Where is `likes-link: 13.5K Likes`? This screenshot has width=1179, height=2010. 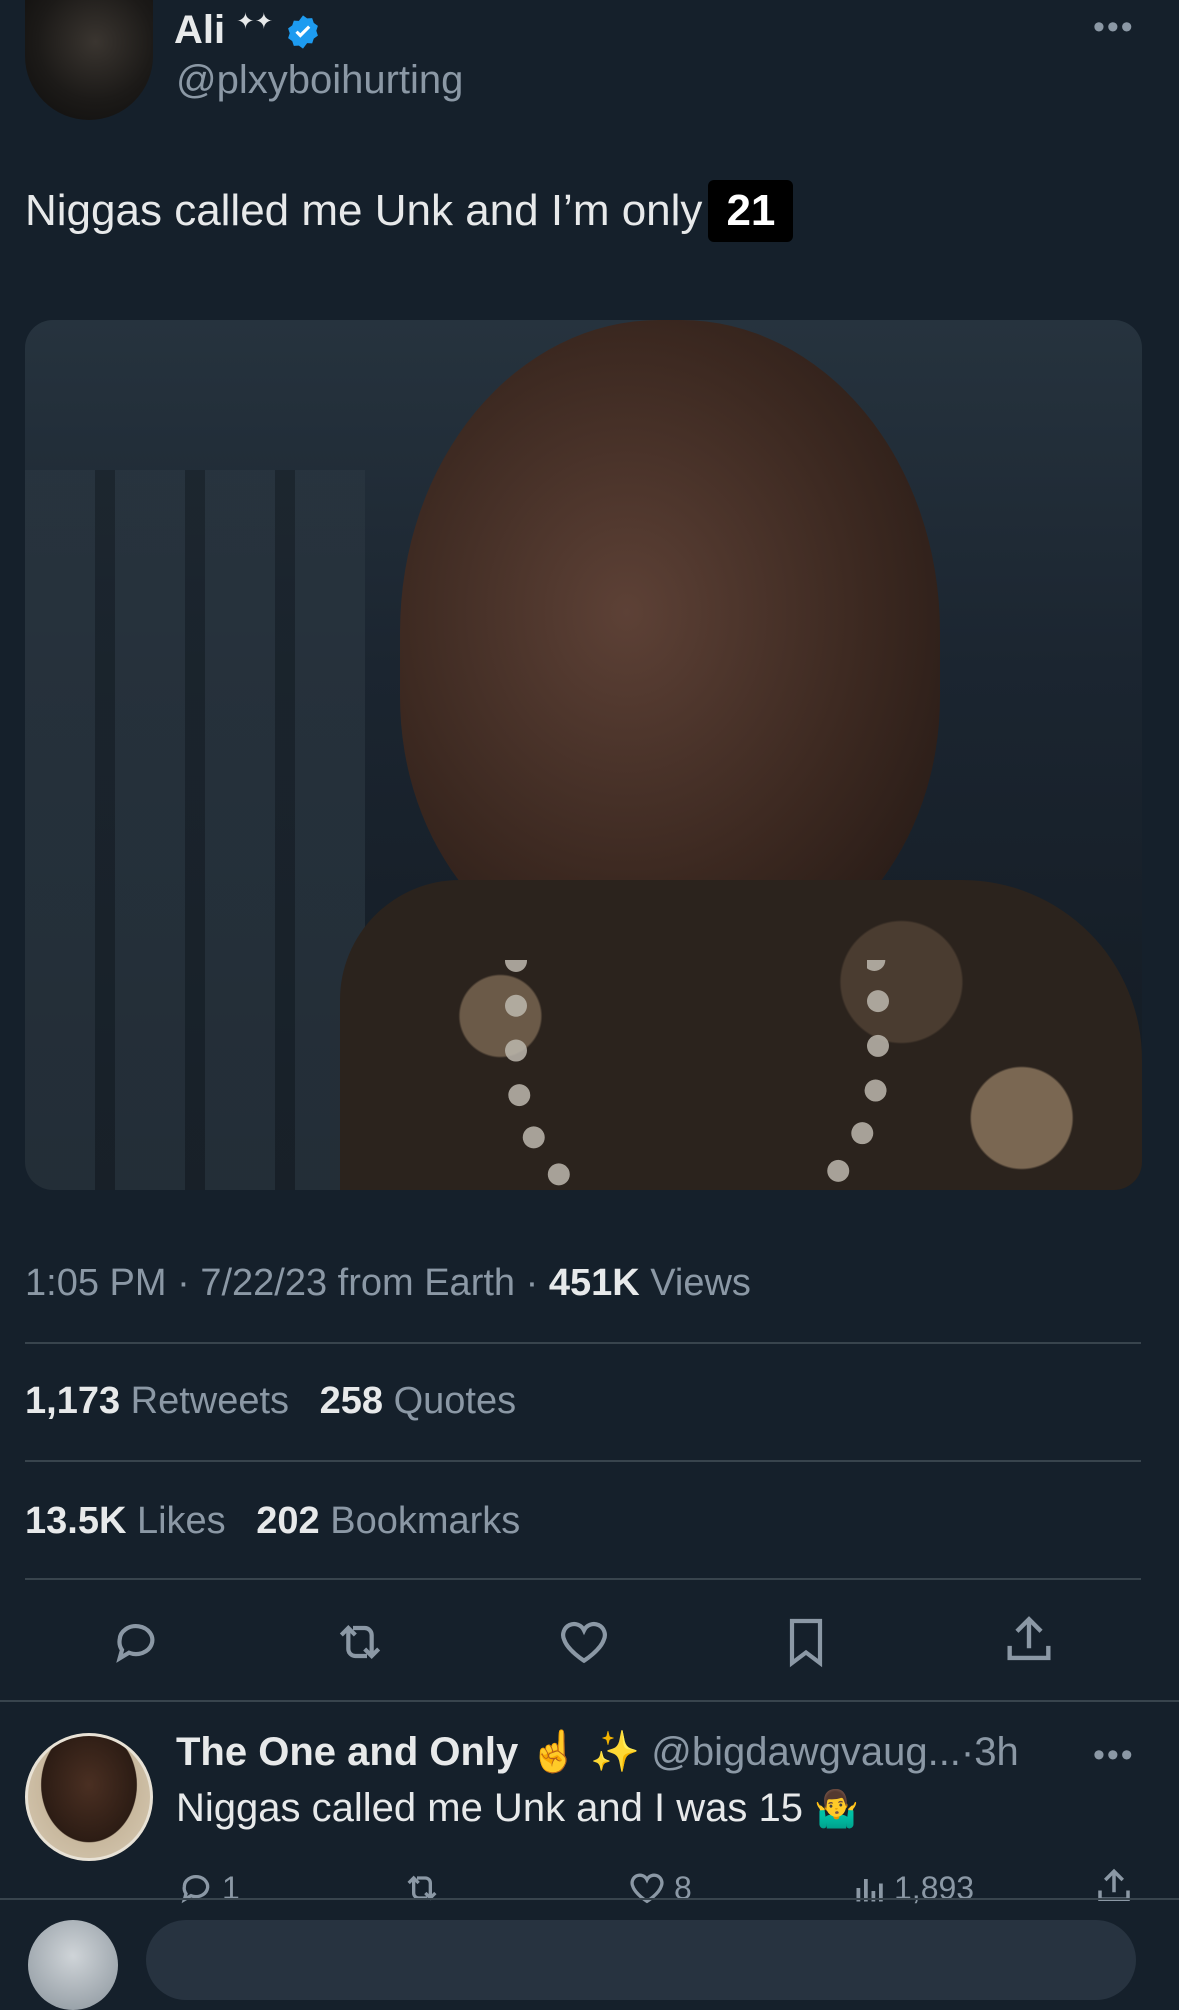
likes-link: 13.5K Likes is located at coordinates (130, 1521).